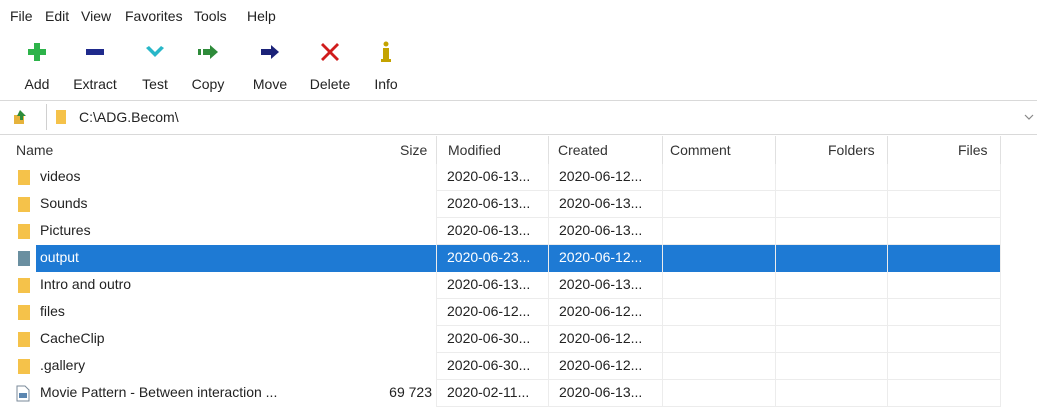 Image resolution: width=1037 pixels, height=407 pixels. What do you see at coordinates (386, 84) in the screenshot?
I see `info-label: Info` at bounding box center [386, 84].